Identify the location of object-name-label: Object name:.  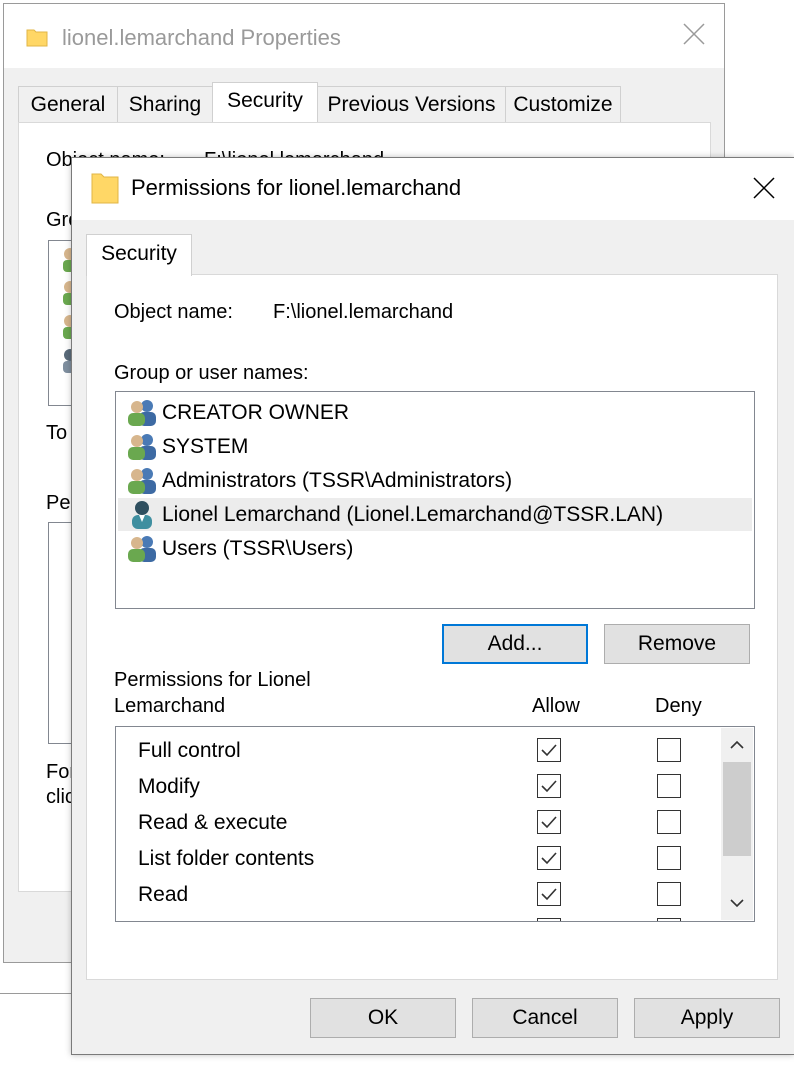
(173, 312).